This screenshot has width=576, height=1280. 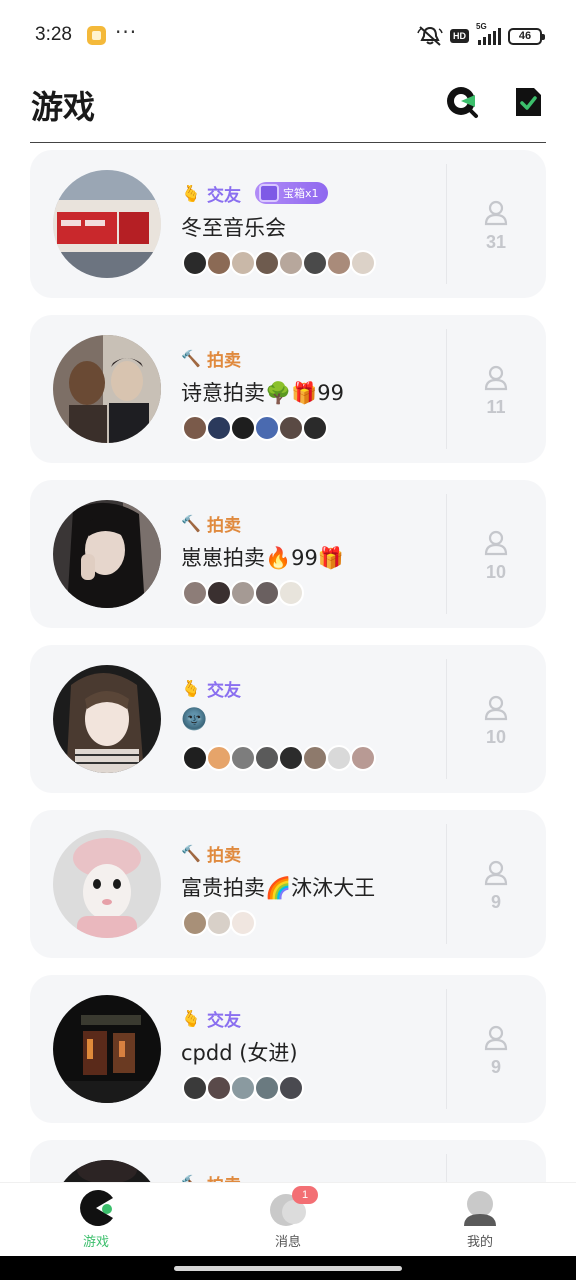 I want to click on room-title: 诗意拍卖🌳🎁99, so click(x=263, y=393).